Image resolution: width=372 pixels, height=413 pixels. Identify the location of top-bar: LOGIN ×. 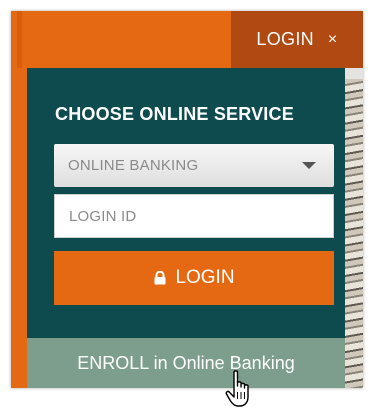
(187, 39).